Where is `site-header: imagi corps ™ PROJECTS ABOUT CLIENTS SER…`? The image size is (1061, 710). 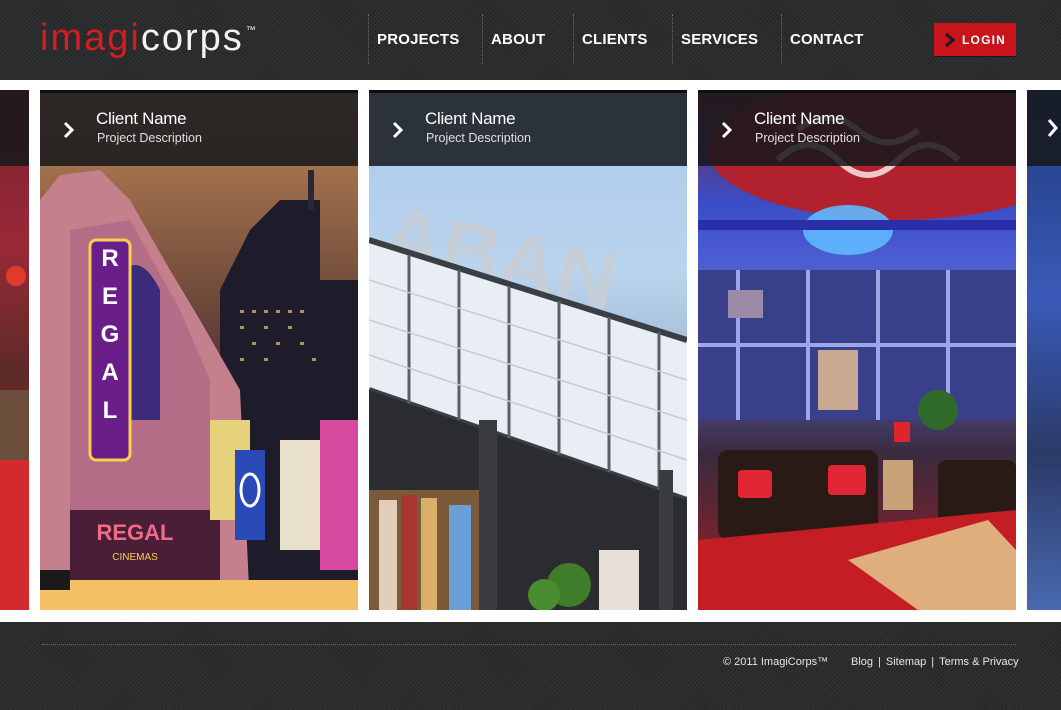 site-header: imagi corps ™ PROJECTS ABOUT CLIENTS SER… is located at coordinates (530, 40).